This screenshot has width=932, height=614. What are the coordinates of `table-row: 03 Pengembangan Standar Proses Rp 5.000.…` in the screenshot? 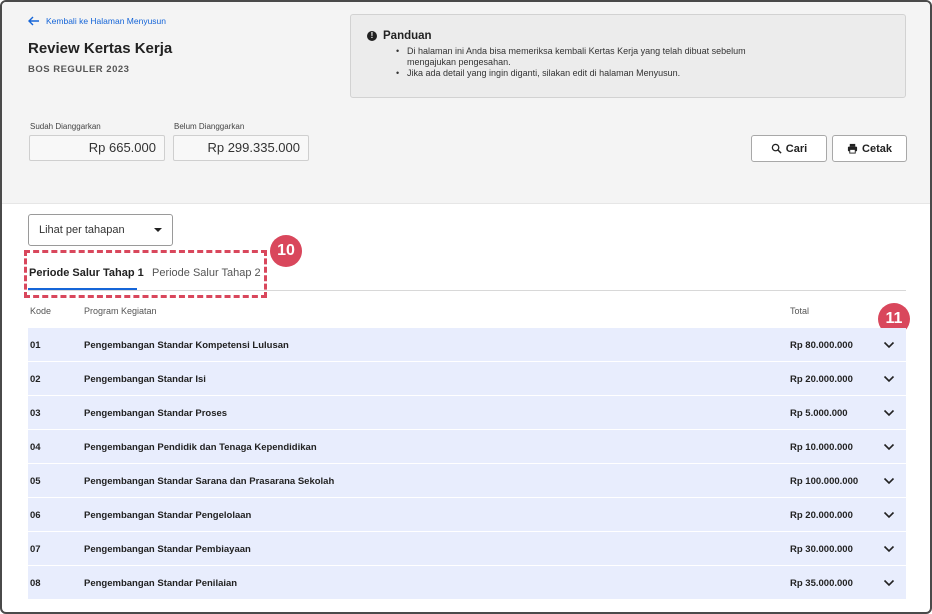 It's located at (467, 413).